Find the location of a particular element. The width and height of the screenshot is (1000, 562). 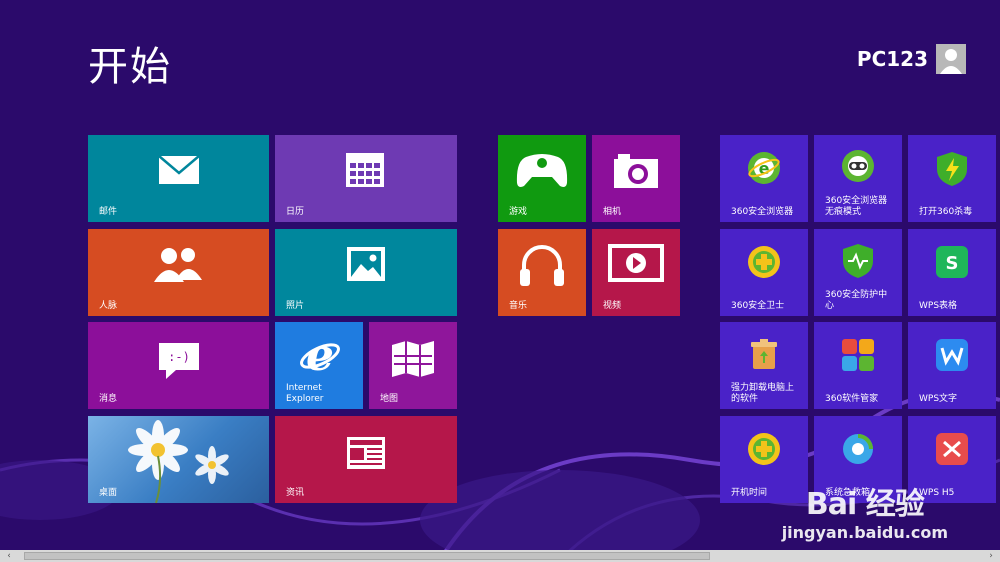

tile-360-security-guard: 360安全卫士 is located at coordinates (764, 272).